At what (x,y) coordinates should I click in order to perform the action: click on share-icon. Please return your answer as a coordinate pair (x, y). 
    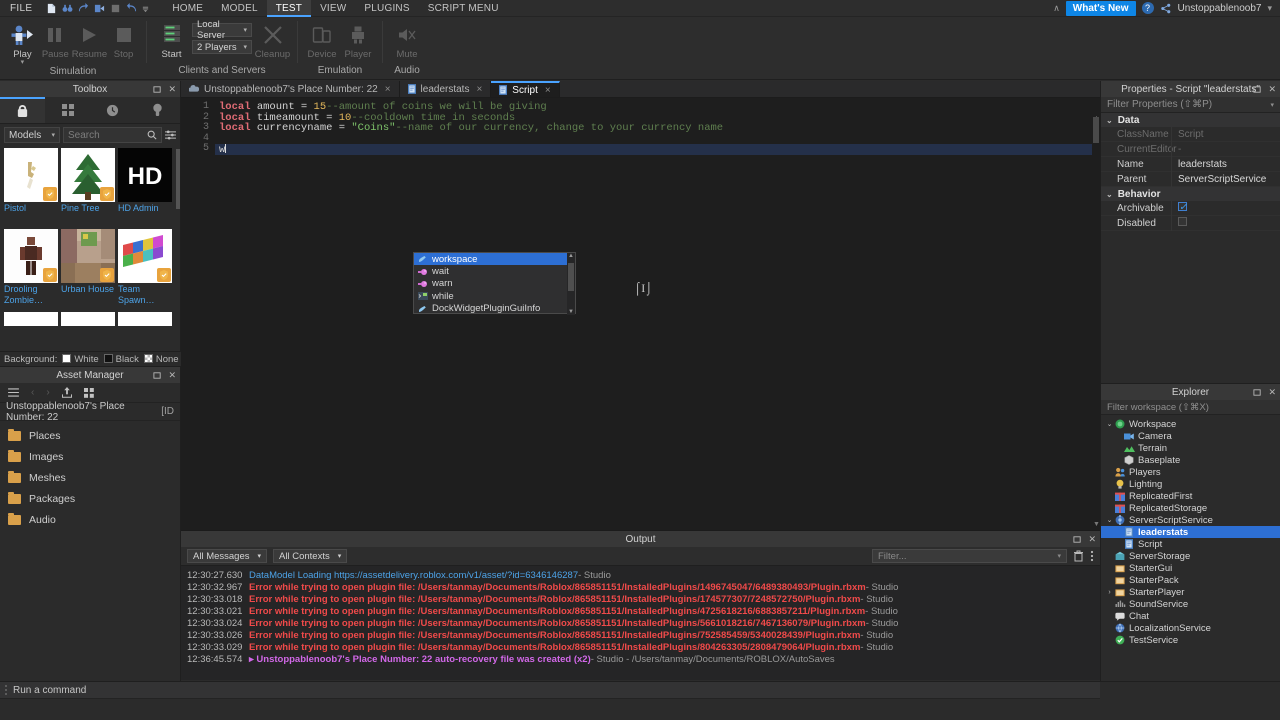
    Looking at the image, I should click on (1166, 8).